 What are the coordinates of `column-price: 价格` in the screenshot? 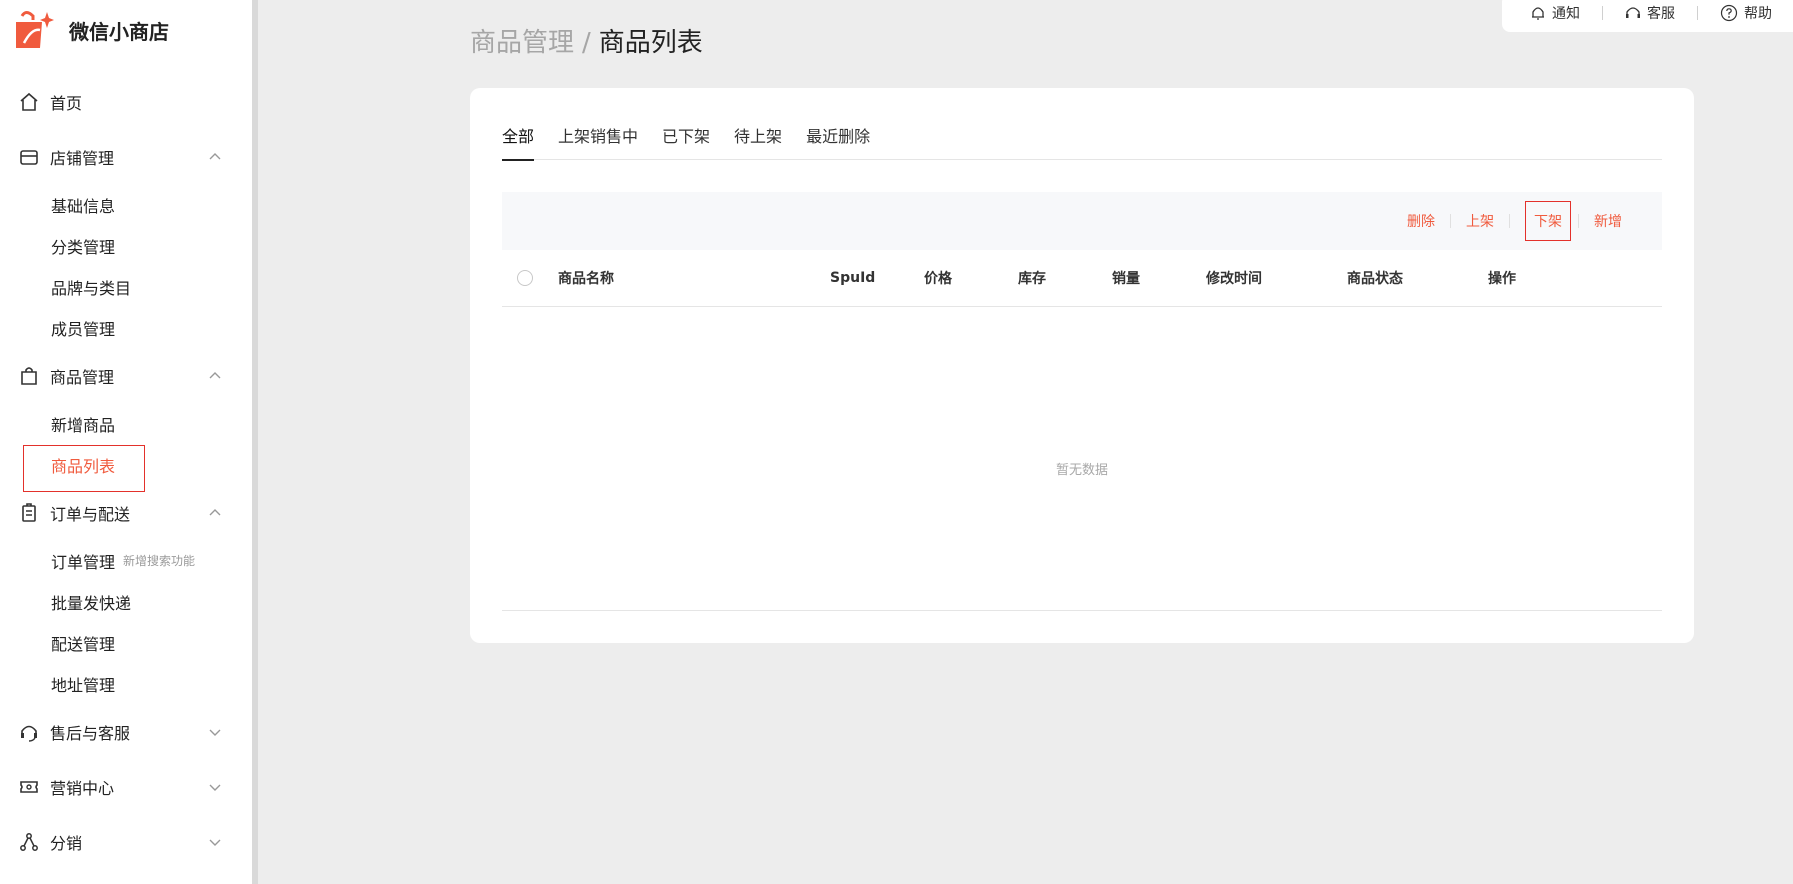 It's located at (938, 278).